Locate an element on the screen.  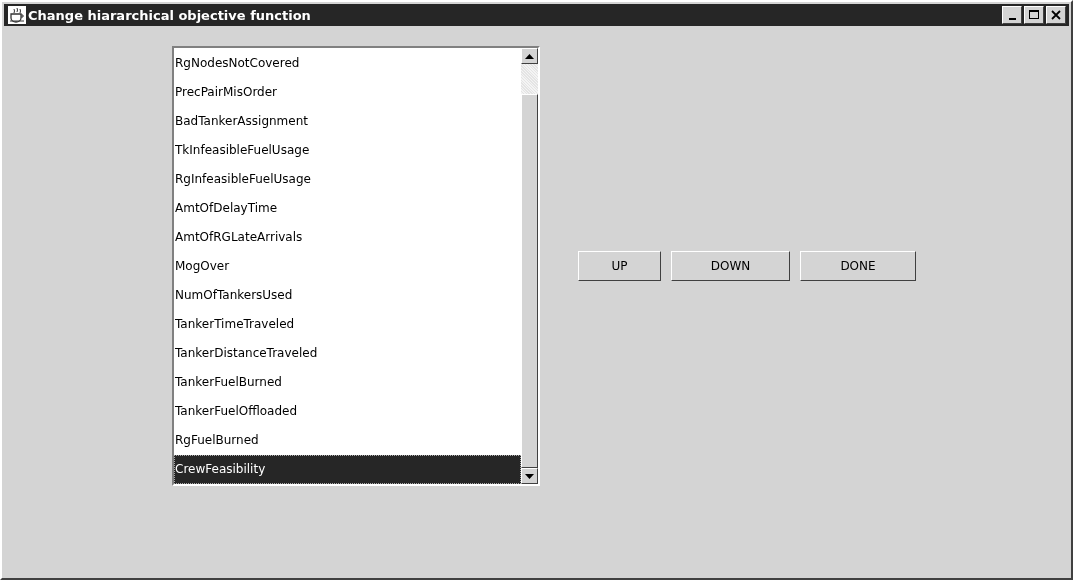
scroll-up-button is located at coordinates (529, 56).